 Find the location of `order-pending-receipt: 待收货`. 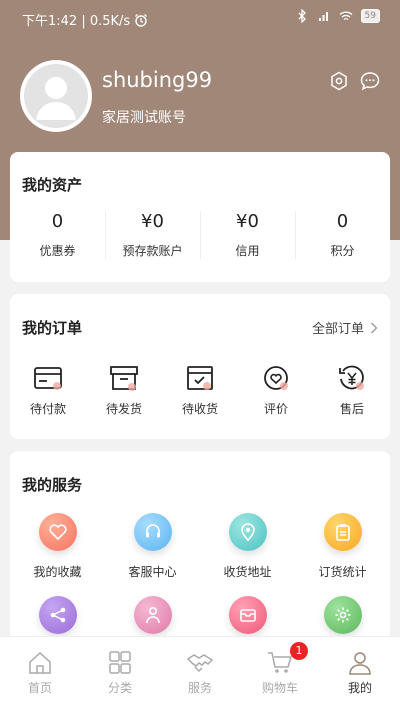

order-pending-receipt: 待收货 is located at coordinates (200, 390).